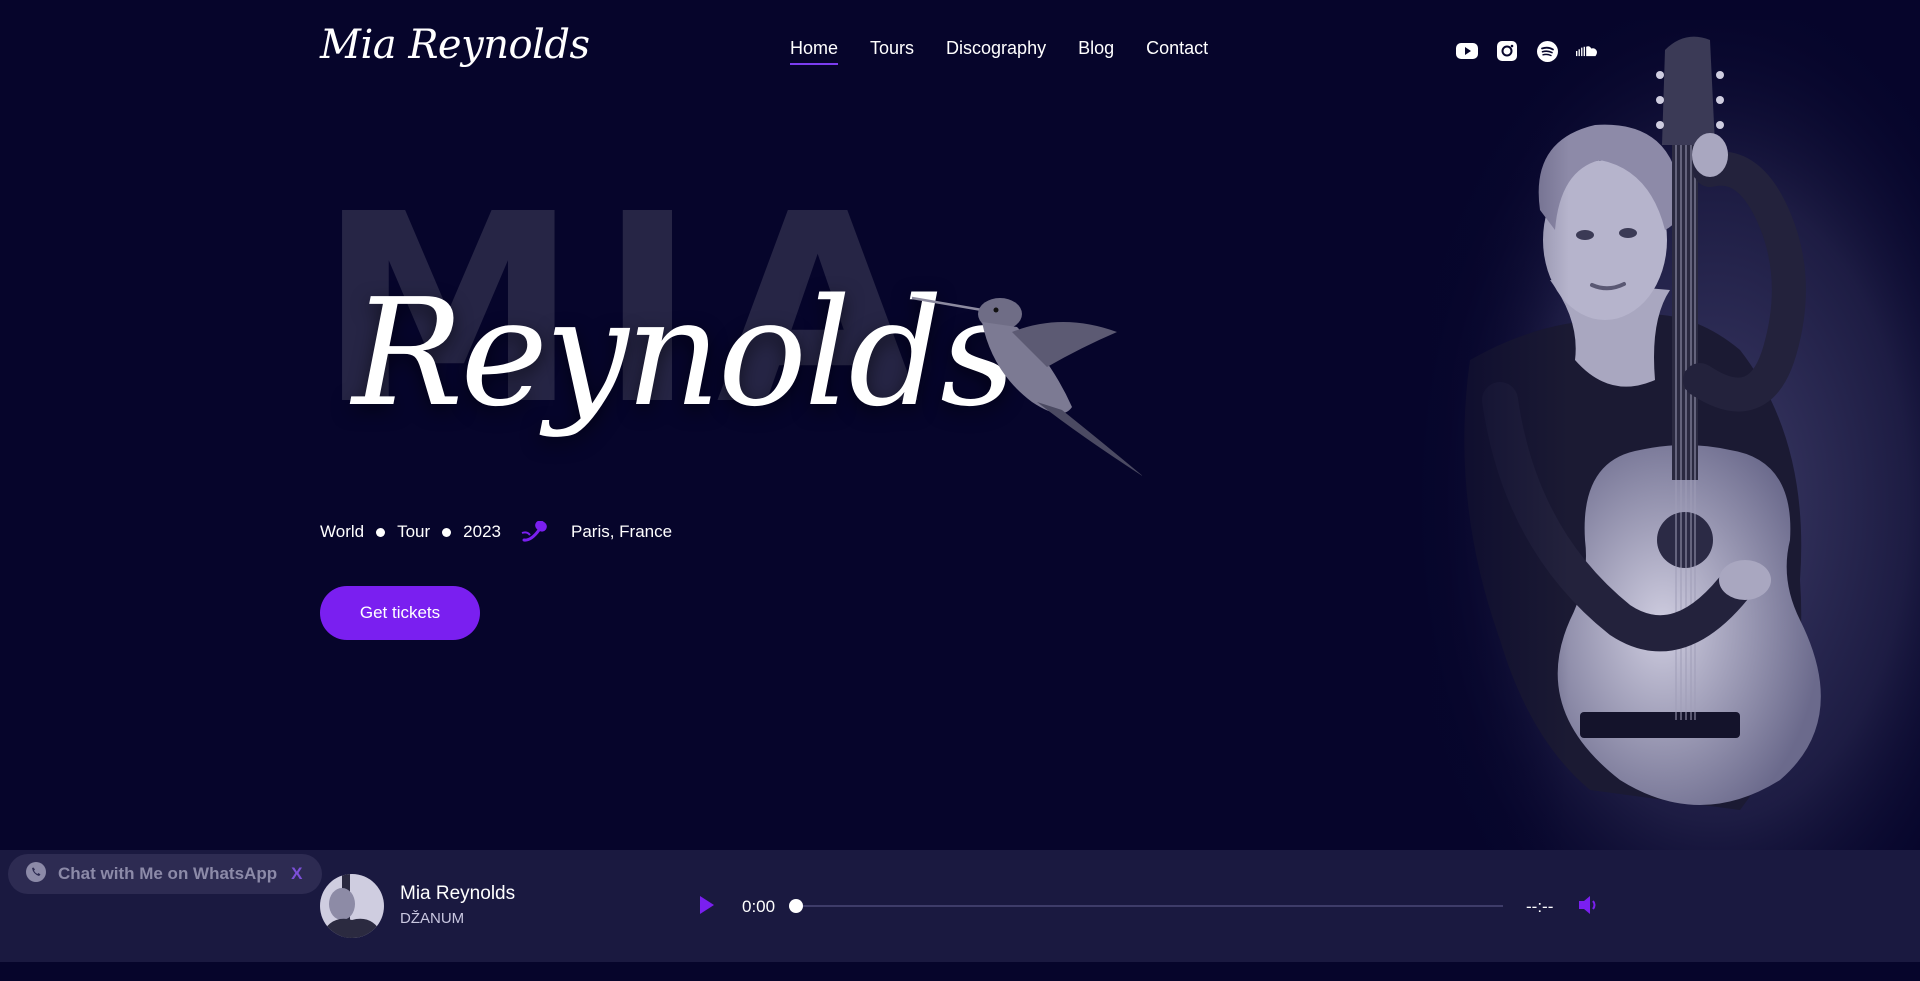 This screenshot has height=981, width=1920. What do you see at coordinates (1467, 51) in the screenshot?
I see `youtube-icon` at bounding box center [1467, 51].